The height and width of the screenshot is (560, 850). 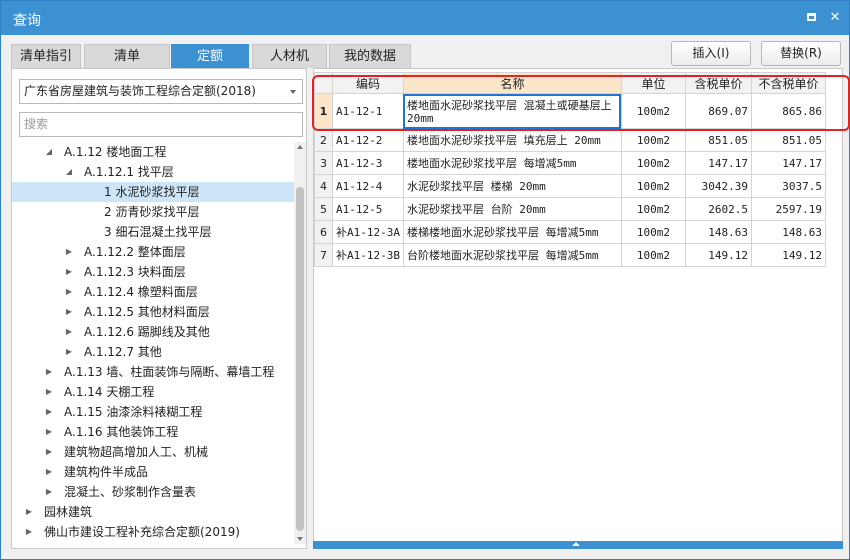 What do you see at coordinates (368, 232) in the screenshot?
I see `cell-code: 补A1-12-3A` at bounding box center [368, 232].